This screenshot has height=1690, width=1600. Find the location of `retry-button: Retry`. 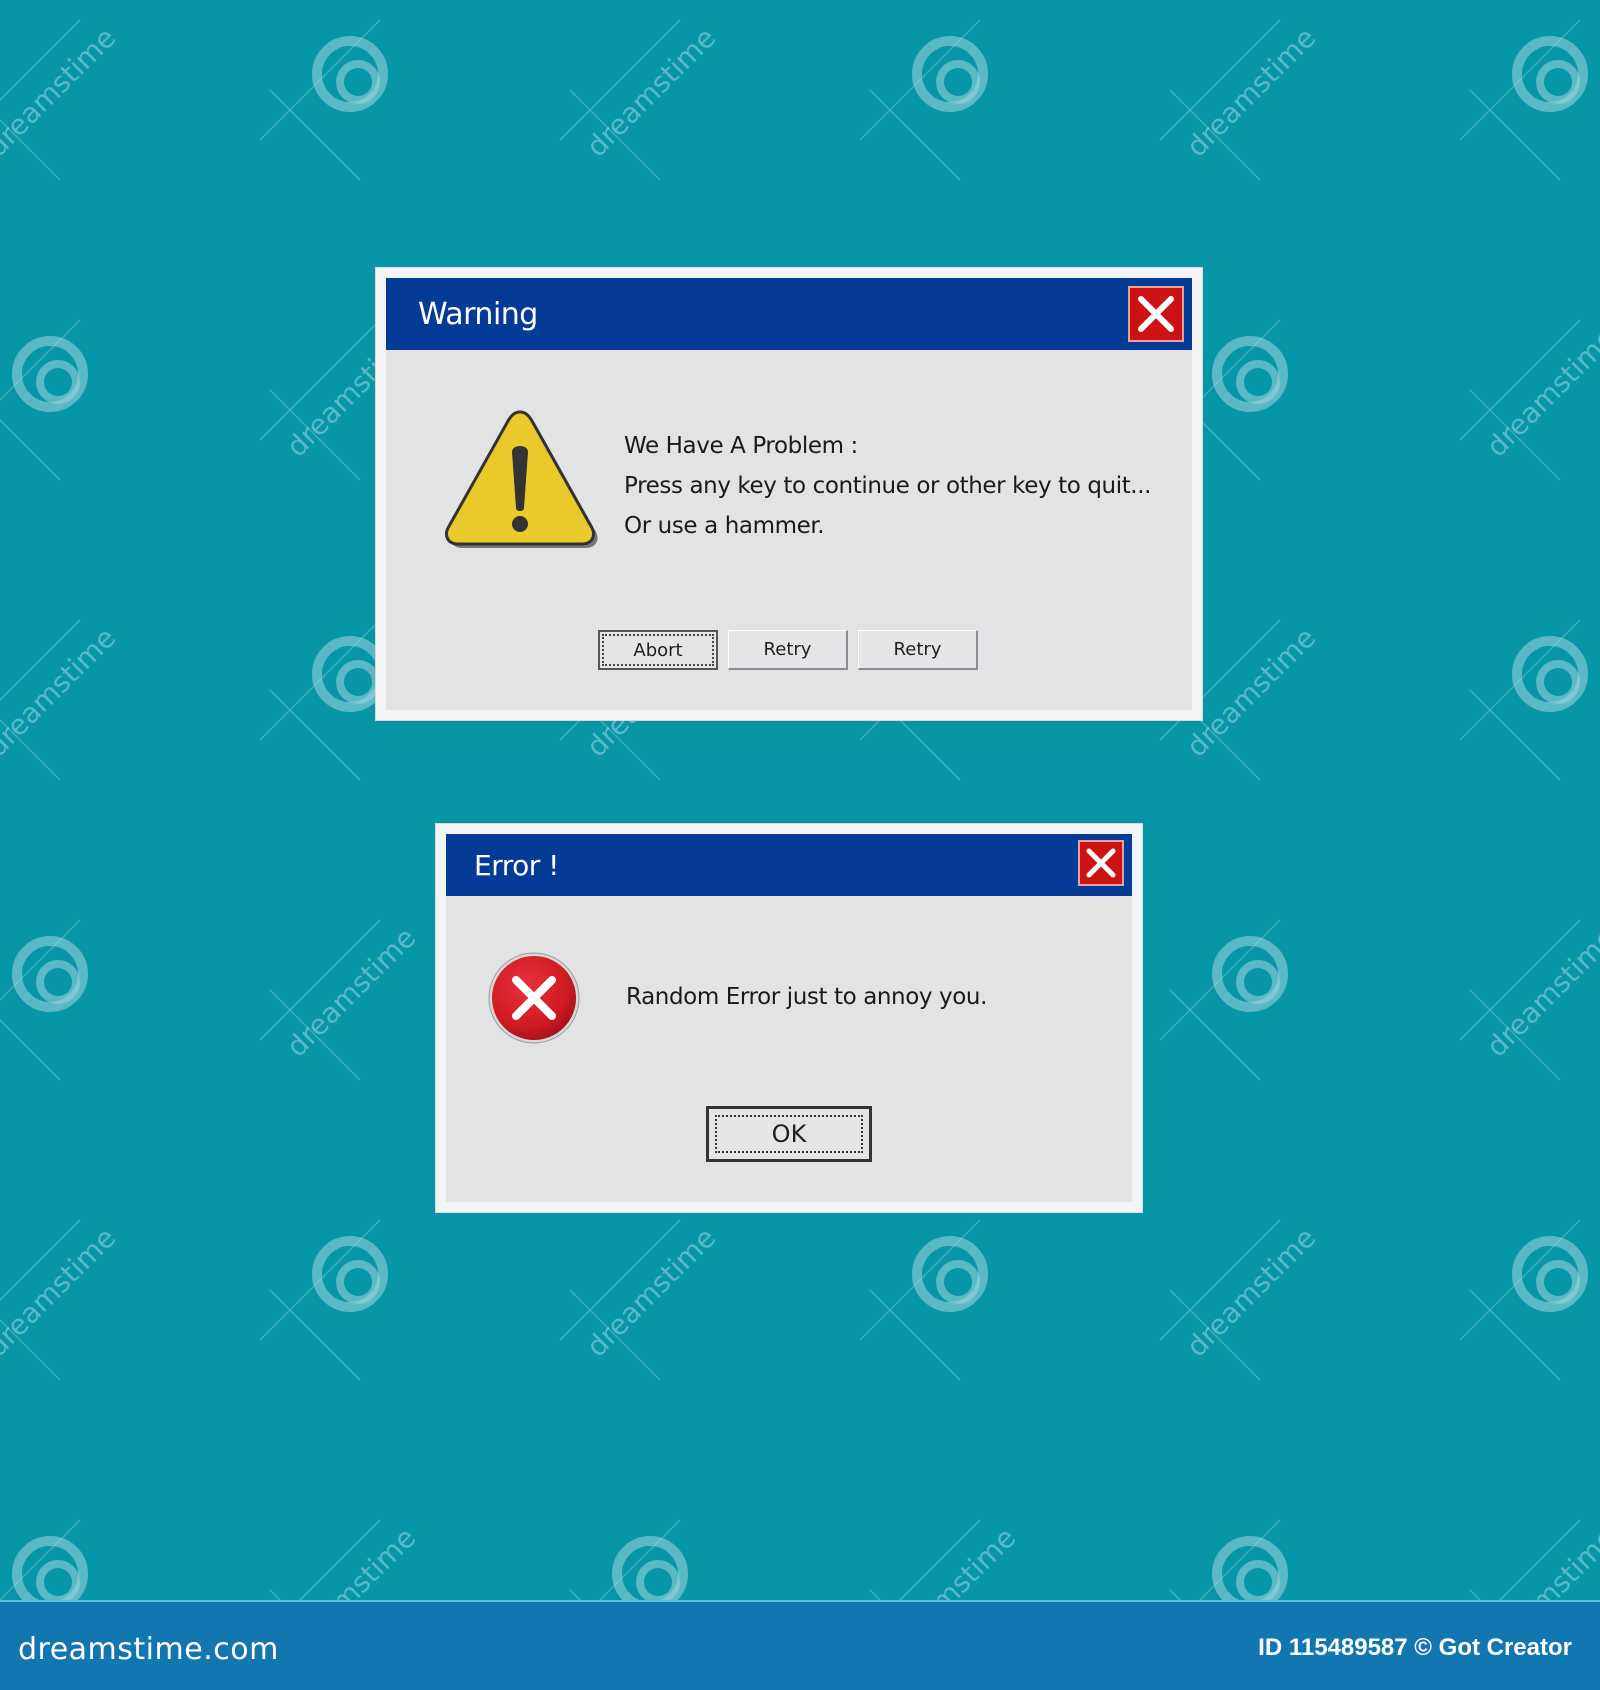

retry-button: Retry is located at coordinates (788, 650).